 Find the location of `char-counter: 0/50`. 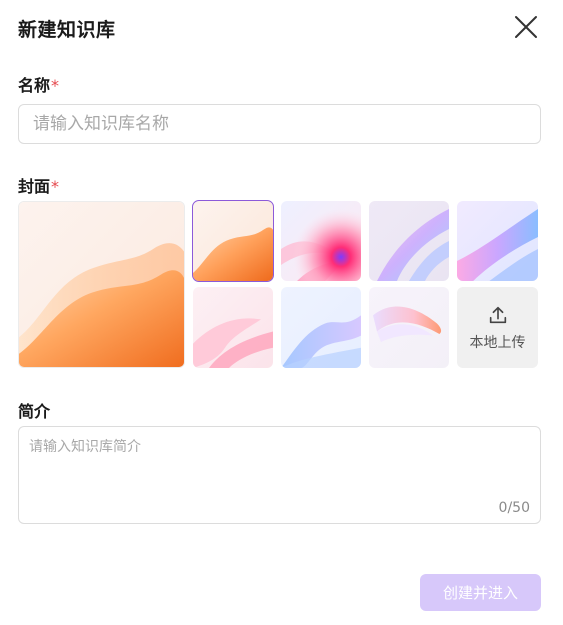

char-counter: 0/50 is located at coordinates (514, 508).